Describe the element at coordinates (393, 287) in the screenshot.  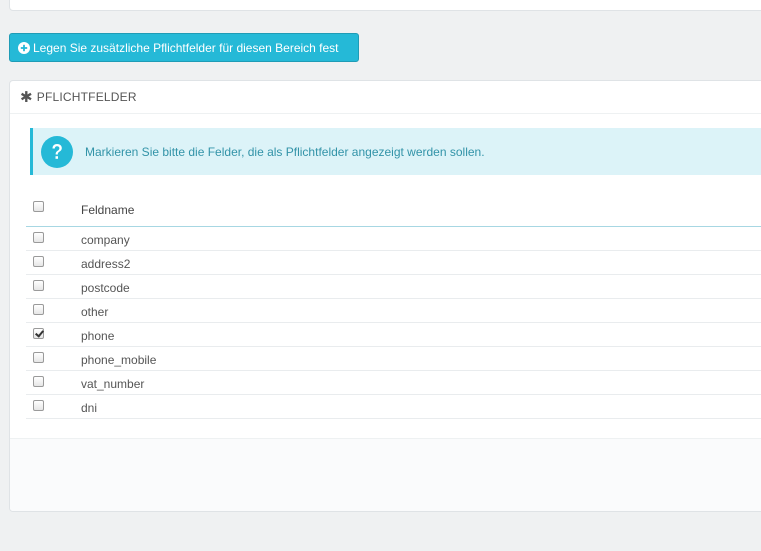
I see `table-row: postcode` at that location.